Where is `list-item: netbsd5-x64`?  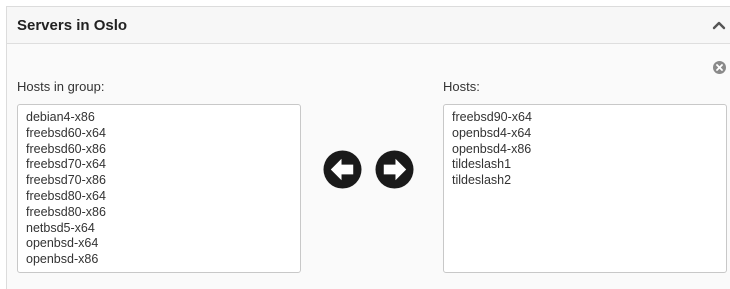 list-item: netbsd5-x64 is located at coordinates (163, 229).